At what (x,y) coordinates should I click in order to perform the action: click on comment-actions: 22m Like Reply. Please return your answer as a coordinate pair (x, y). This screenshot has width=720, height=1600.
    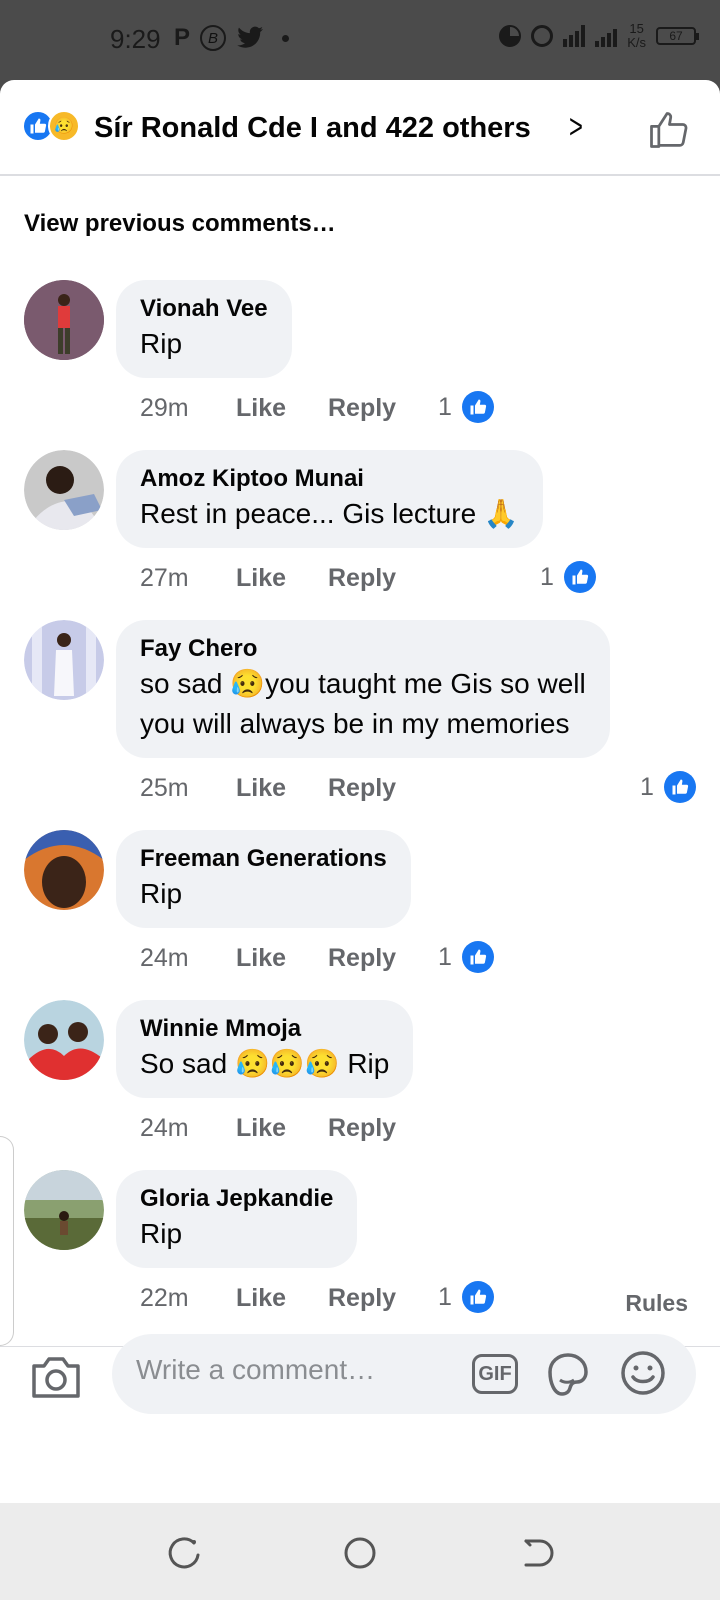
    Looking at the image, I should click on (268, 1298).